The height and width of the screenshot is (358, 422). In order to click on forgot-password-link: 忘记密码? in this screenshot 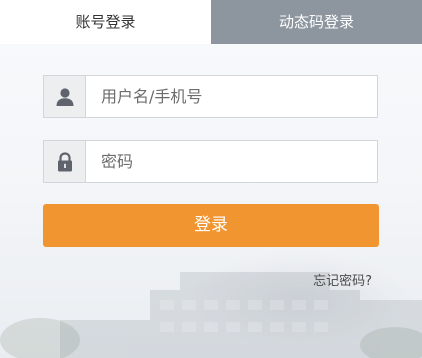, I will do `click(342, 279)`.